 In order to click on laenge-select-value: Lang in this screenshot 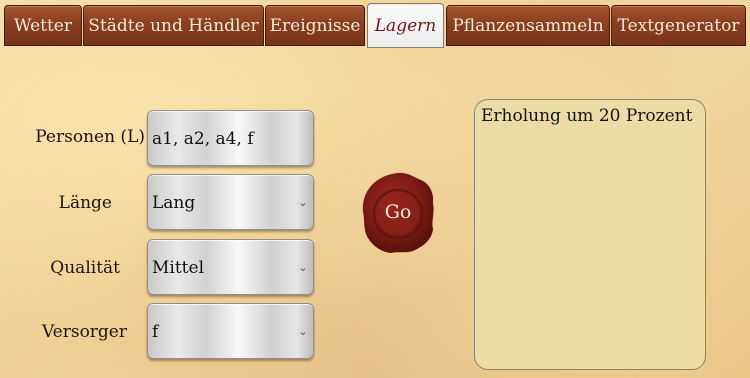, I will do `click(174, 203)`.